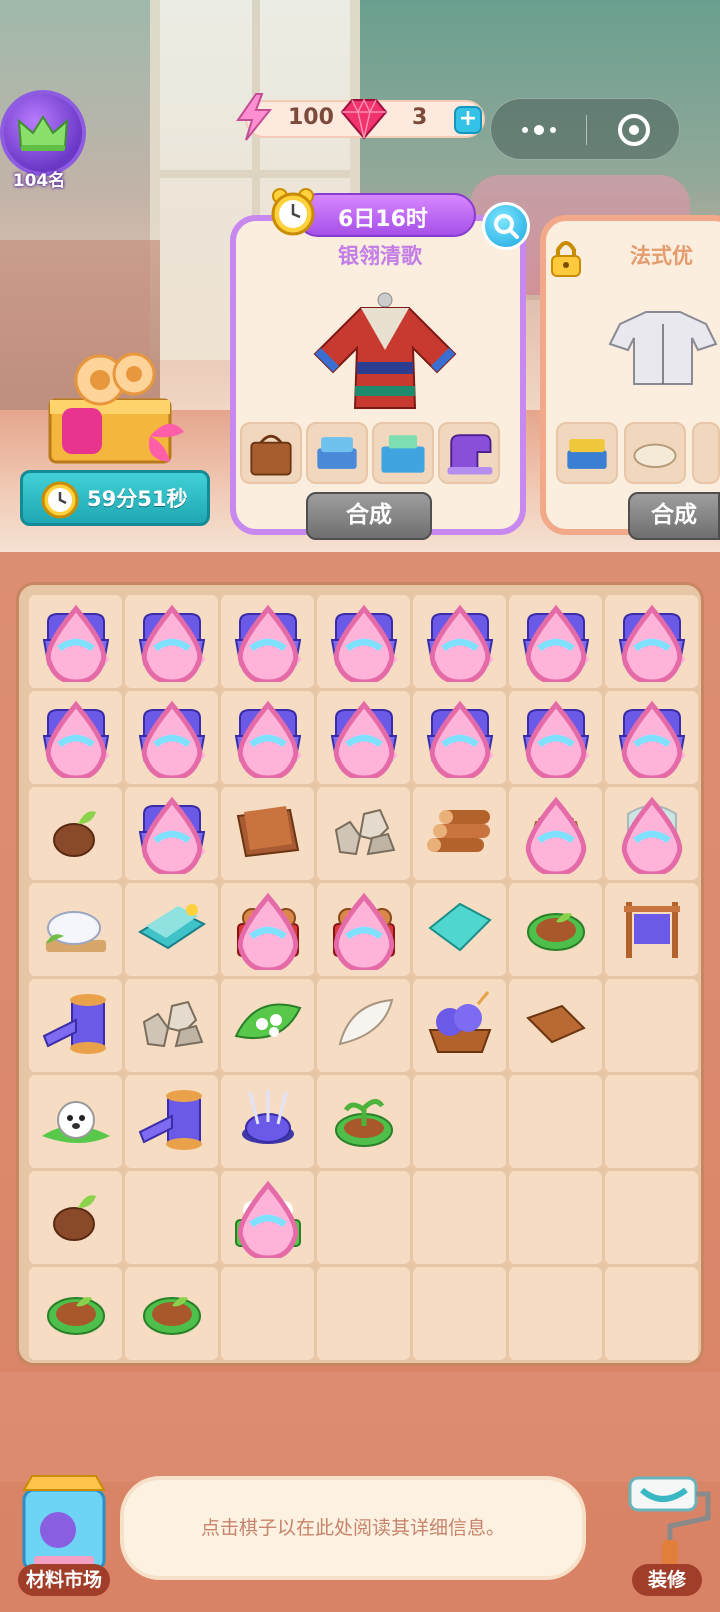 This screenshot has width=720, height=1612. What do you see at coordinates (115, 410) in the screenshot?
I see `gift-box` at bounding box center [115, 410].